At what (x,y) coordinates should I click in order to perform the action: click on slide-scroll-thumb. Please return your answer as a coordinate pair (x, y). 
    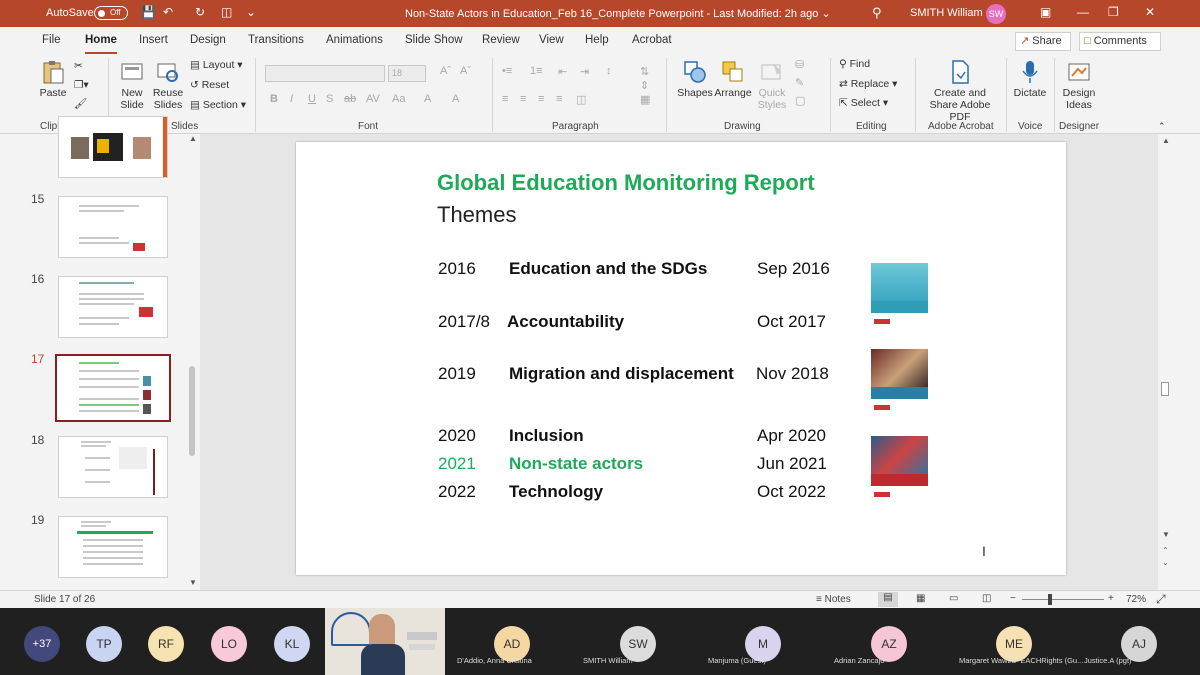
    Looking at the image, I should click on (1165, 389).